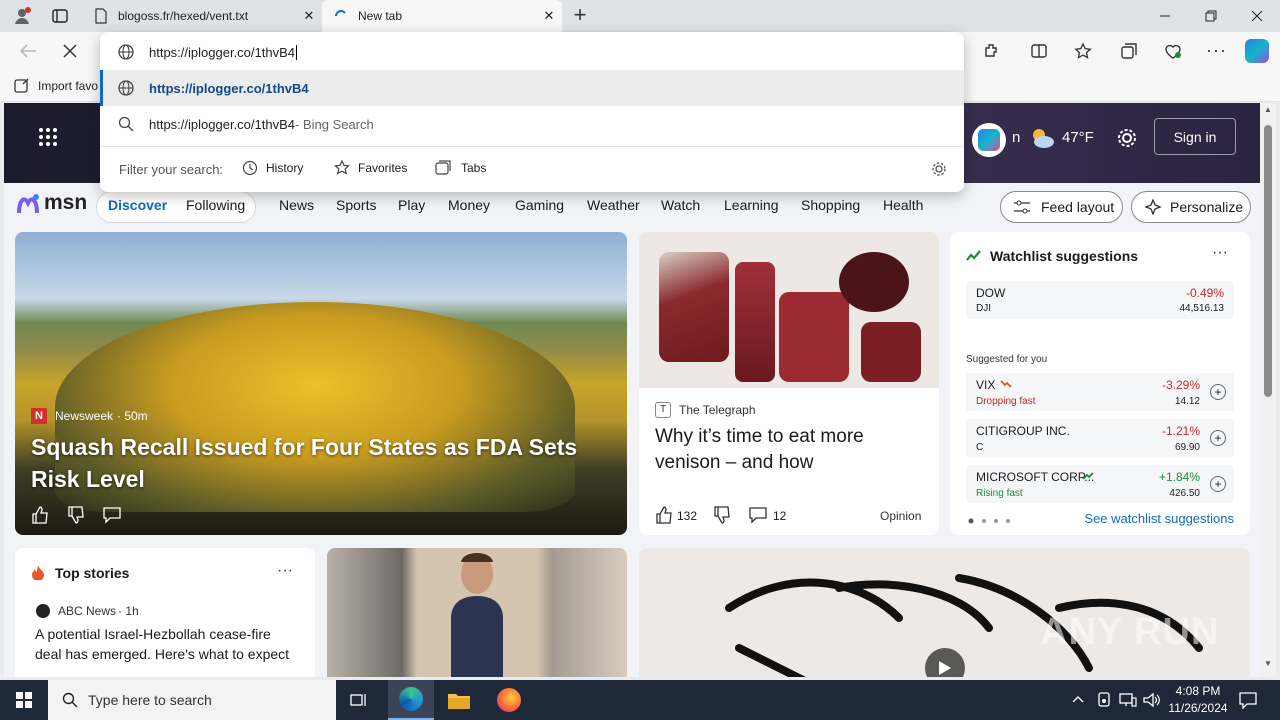 This screenshot has width=1280, height=720. What do you see at coordinates (84, 416) in the screenshot?
I see `lead-source: Newsweek` at bounding box center [84, 416].